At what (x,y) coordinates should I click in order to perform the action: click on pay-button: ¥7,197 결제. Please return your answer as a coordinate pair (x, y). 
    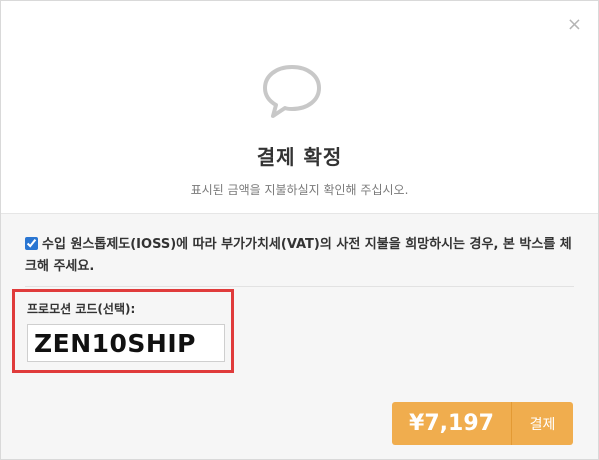
    Looking at the image, I should click on (482, 423).